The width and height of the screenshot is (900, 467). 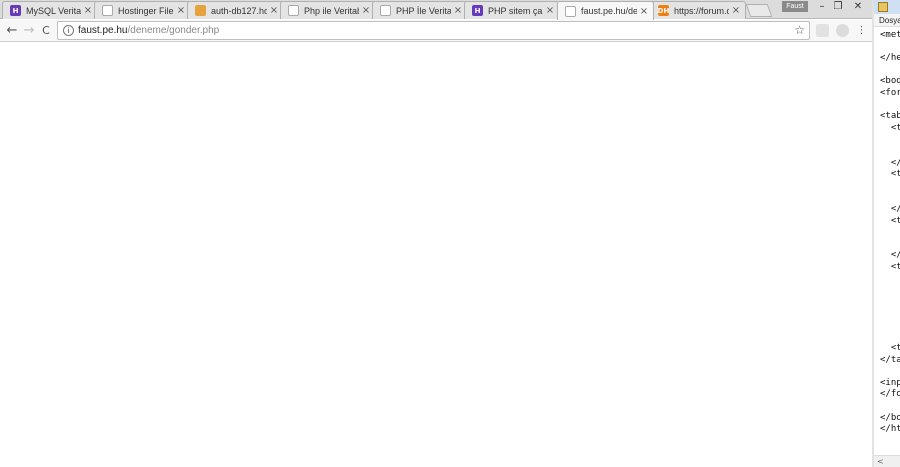 What do you see at coordinates (890, 394) in the screenshot?
I see `editor-line: </for` at bounding box center [890, 394].